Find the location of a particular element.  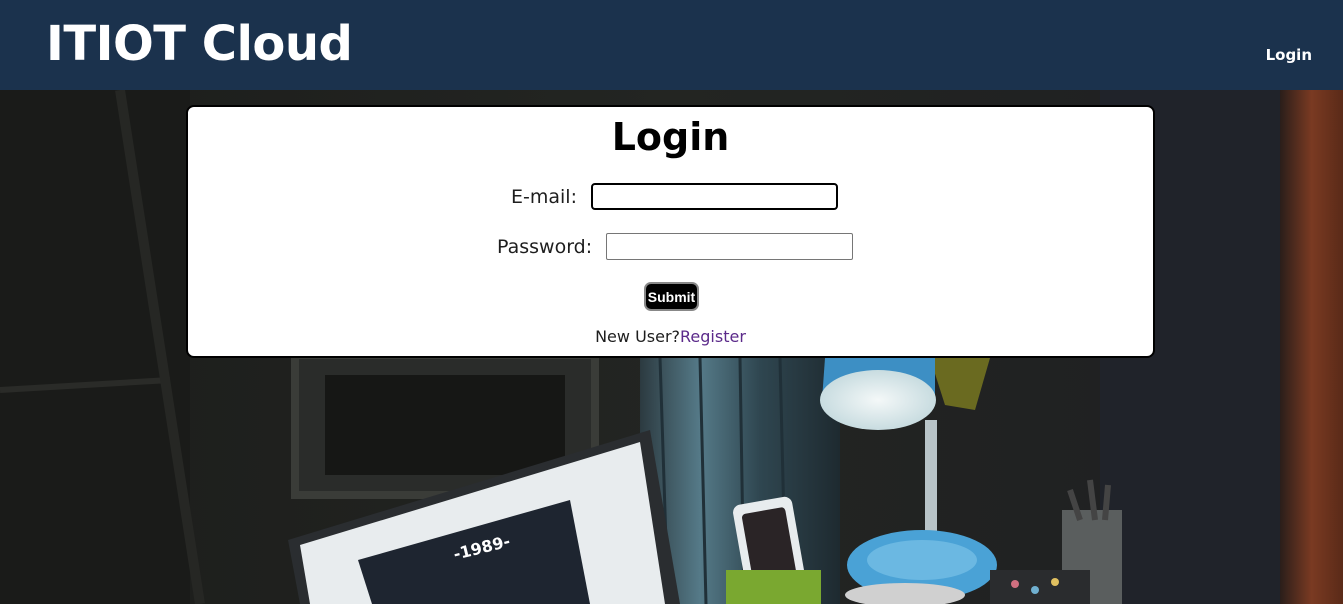

new-user-text: New User? is located at coordinates (638, 336).